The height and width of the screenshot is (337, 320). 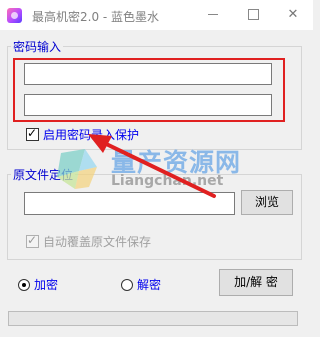 I want to click on close-icon: ✕, so click(x=293, y=14).